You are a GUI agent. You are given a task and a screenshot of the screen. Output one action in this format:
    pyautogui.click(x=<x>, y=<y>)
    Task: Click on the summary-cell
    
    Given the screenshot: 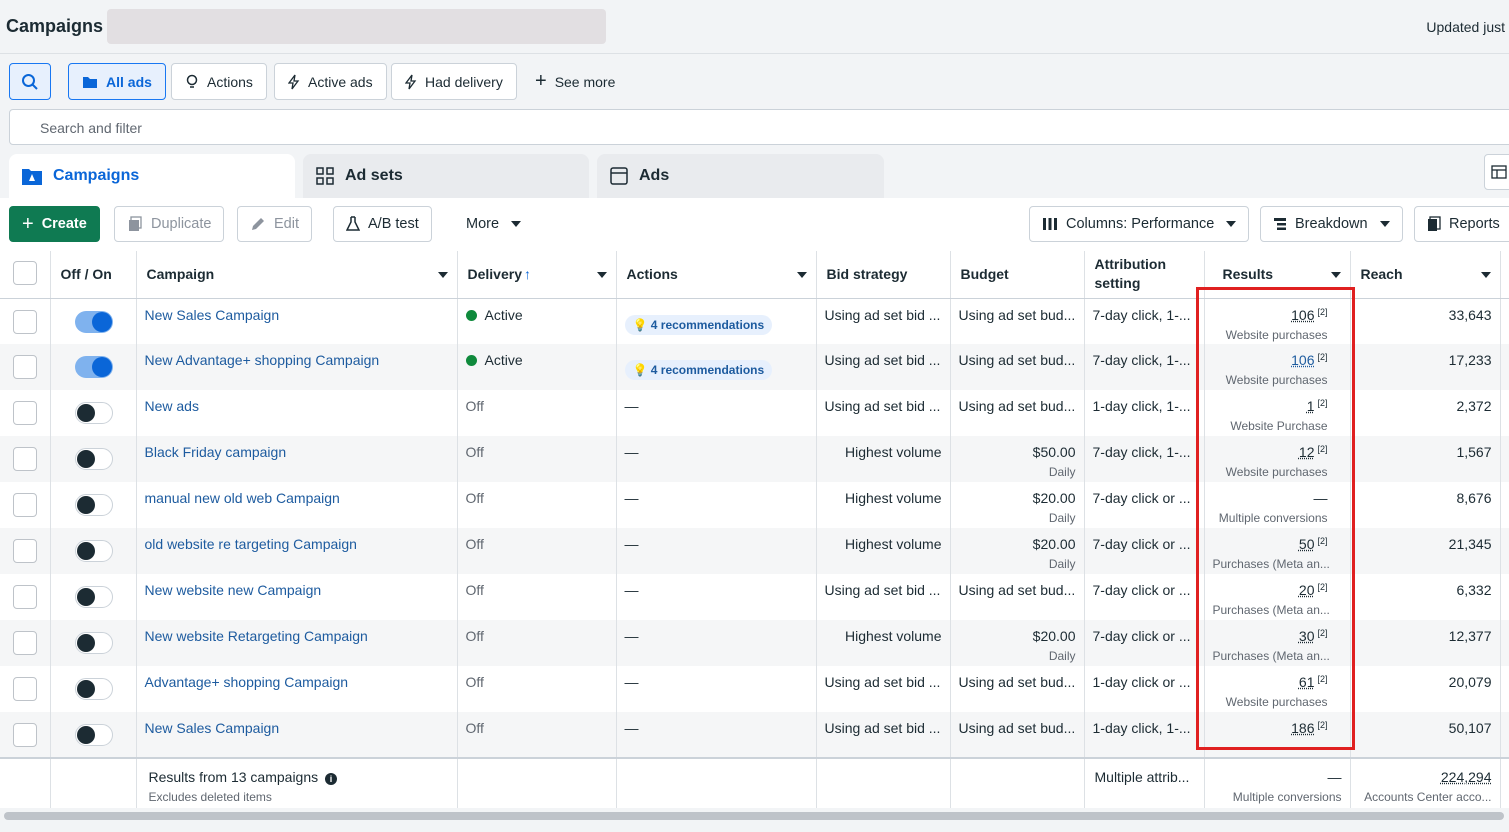 What is the action you would take?
    pyautogui.click(x=537, y=782)
    